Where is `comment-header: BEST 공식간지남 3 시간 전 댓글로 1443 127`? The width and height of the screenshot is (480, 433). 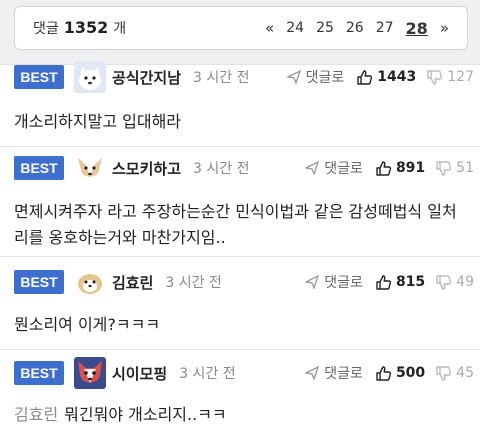
comment-header: BEST 공식간지남 3 시간 전 댓글로 1443 127 is located at coordinates (244, 77).